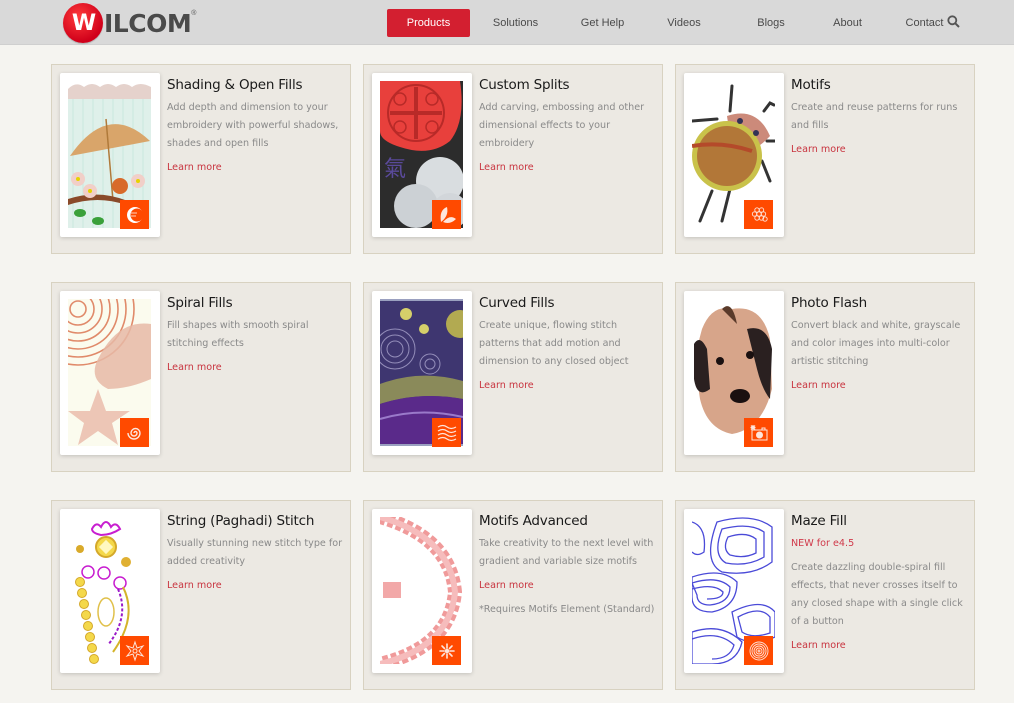  What do you see at coordinates (819, 521) in the screenshot?
I see `feature-title: Maze Fill` at bounding box center [819, 521].